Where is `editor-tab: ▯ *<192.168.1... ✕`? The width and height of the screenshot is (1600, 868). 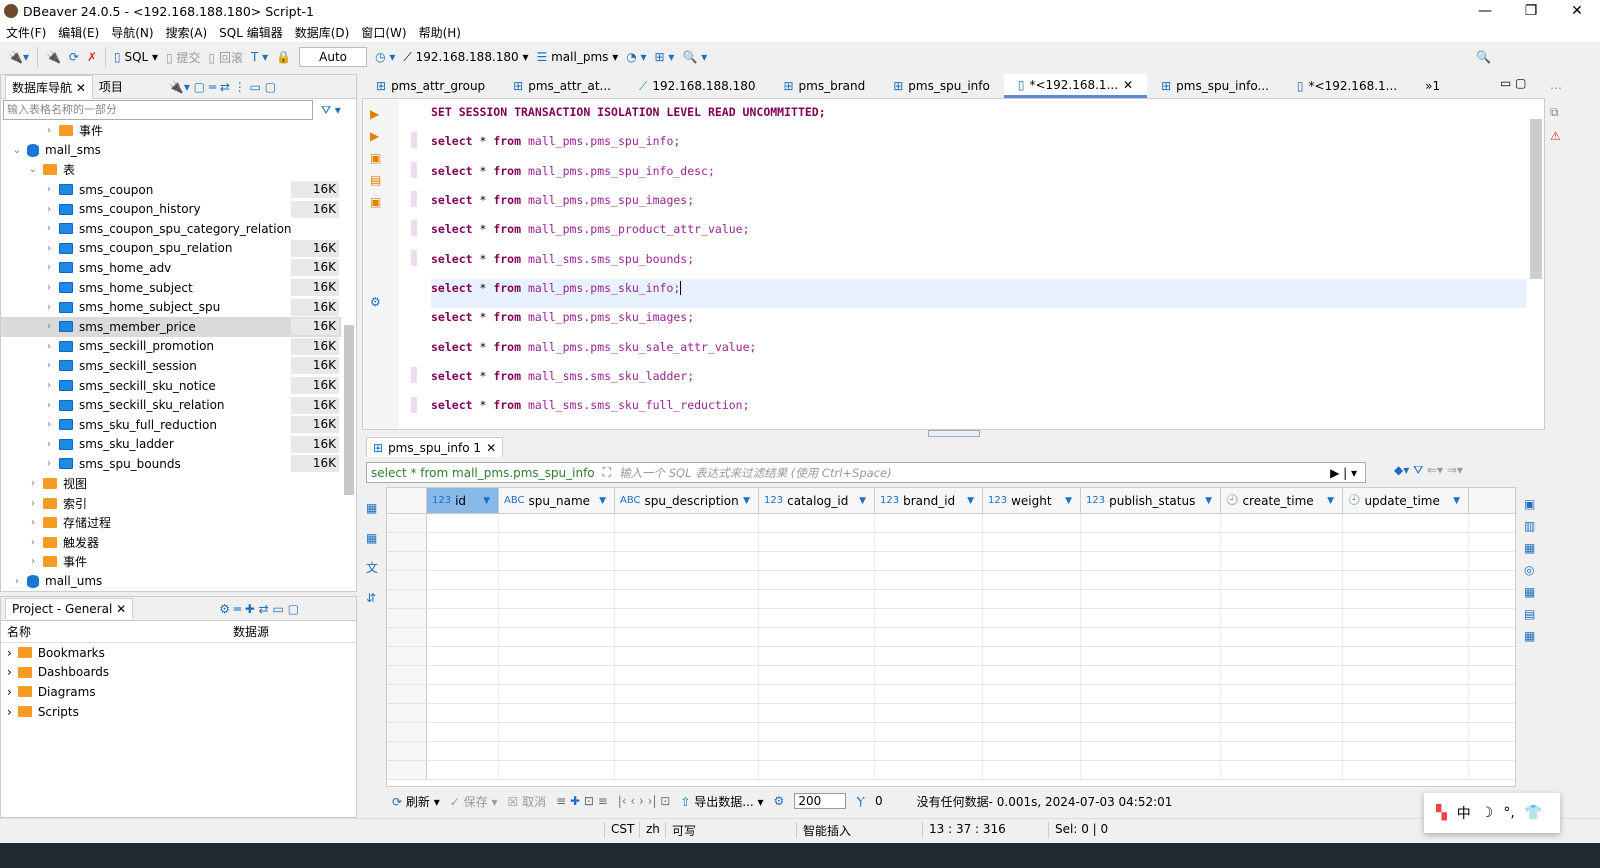 editor-tab: ▯ *<192.168.1... ✕ is located at coordinates (1075, 86).